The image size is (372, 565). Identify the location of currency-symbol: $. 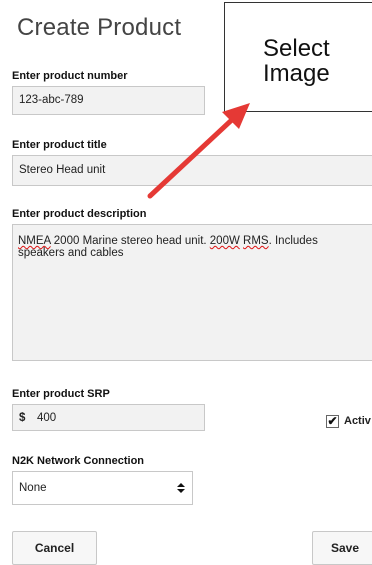
(22, 418).